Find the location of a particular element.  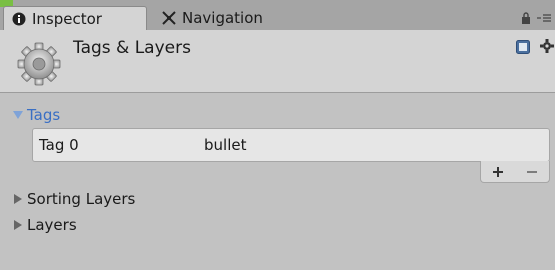

gear-icon is located at coordinates (39, 64).